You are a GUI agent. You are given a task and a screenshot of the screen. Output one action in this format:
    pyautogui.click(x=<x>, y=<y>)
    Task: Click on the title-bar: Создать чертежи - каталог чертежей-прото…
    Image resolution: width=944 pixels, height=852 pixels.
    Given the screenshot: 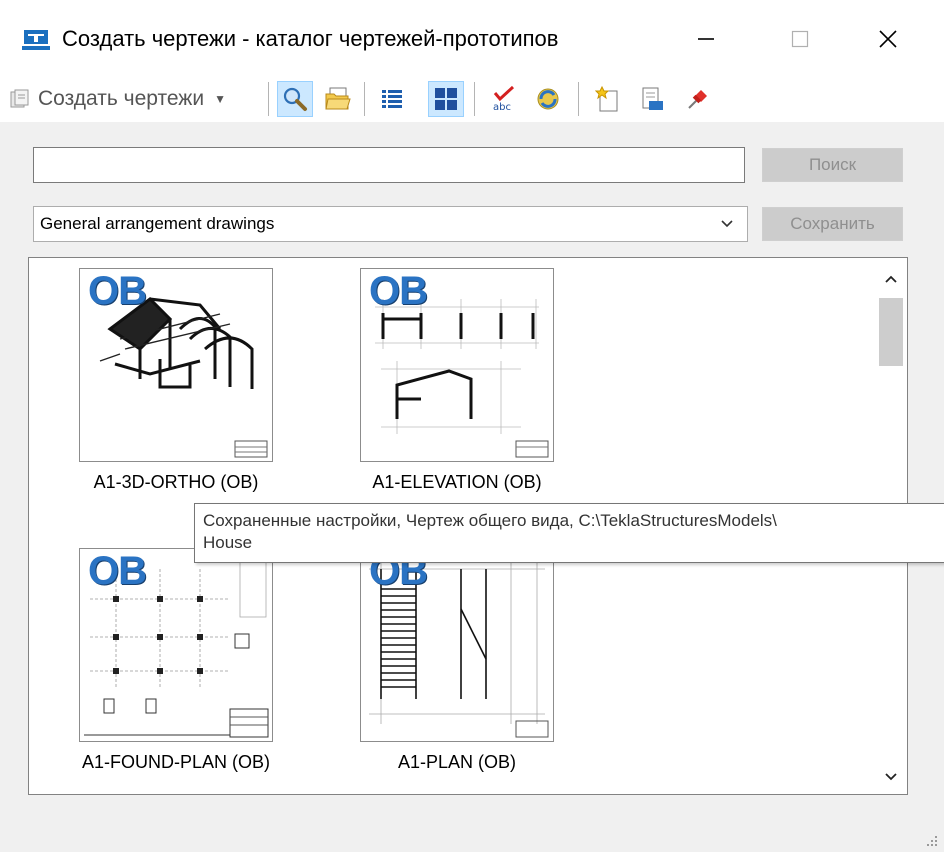 What is the action you would take?
    pyautogui.click(x=472, y=38)
    